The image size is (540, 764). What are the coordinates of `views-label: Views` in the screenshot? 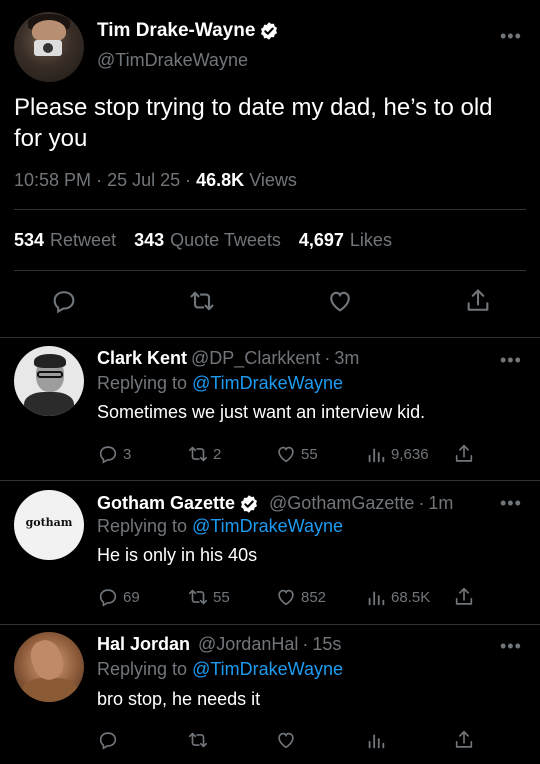 It's located at (273, 180).